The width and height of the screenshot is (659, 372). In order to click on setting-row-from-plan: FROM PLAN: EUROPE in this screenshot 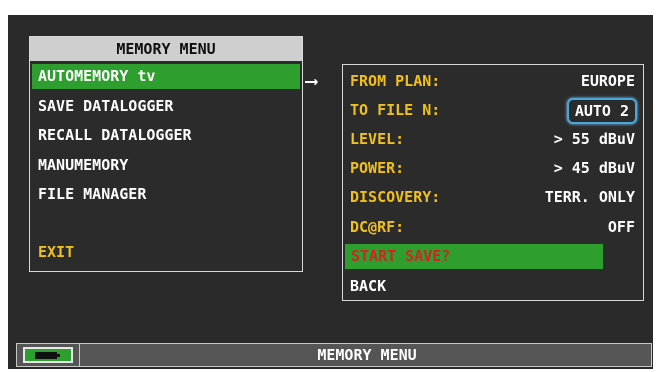, I will do `click(493, 81)`.